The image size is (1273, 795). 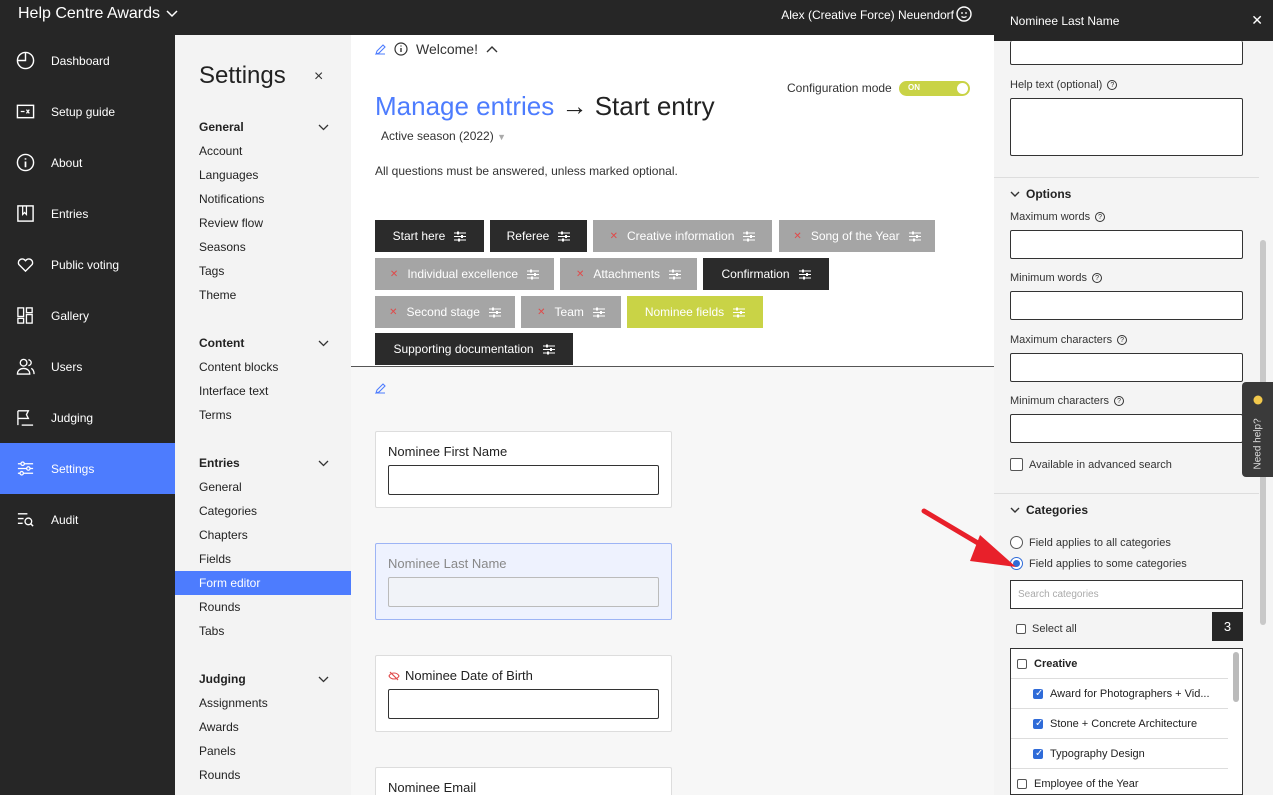 I want to click on category-search-input: Search categories, so click(x=1126, y=594).